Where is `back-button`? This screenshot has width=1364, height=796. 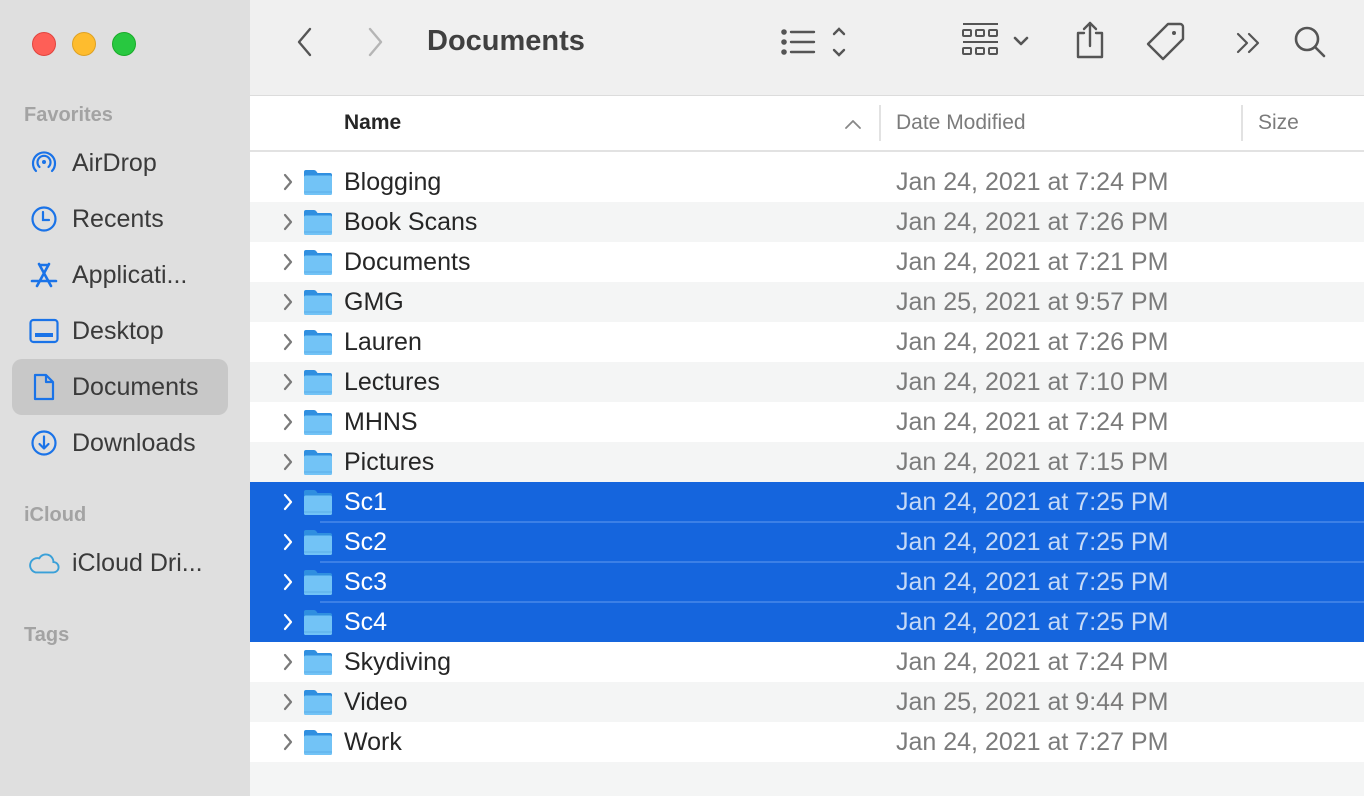
back-button is located at coordinates (305, 44).